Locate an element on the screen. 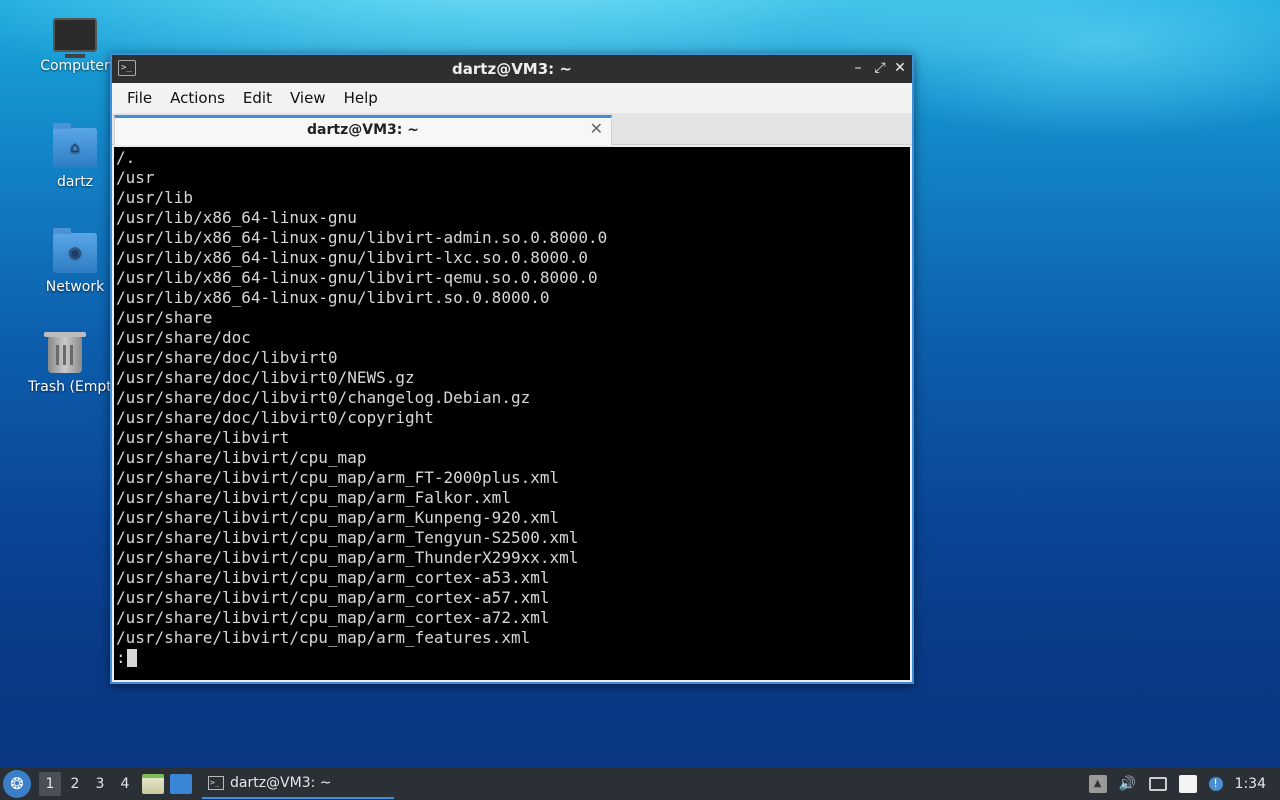 This screenshot has width=1280, height=800. taskbar: ❂ 1 2 3 4 >_ dartz@VM3: ~ ▲ 🔊 ! 1:34 is located at coordinates (640, 784).